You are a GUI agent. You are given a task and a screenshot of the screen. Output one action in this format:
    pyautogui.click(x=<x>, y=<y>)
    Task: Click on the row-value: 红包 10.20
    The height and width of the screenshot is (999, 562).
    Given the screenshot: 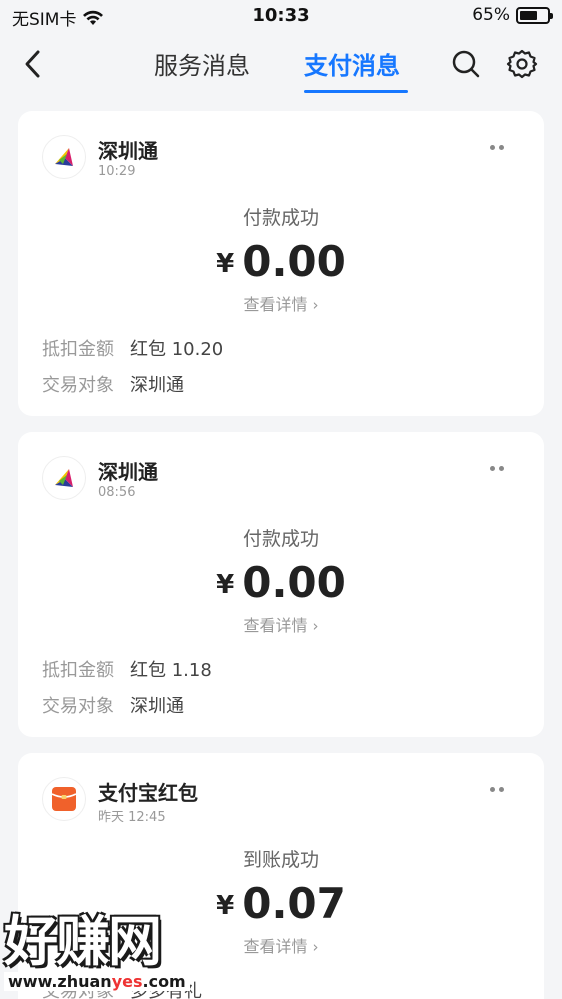 What is the action you would take?
    pyautogui.click(x=177, y=349)
    